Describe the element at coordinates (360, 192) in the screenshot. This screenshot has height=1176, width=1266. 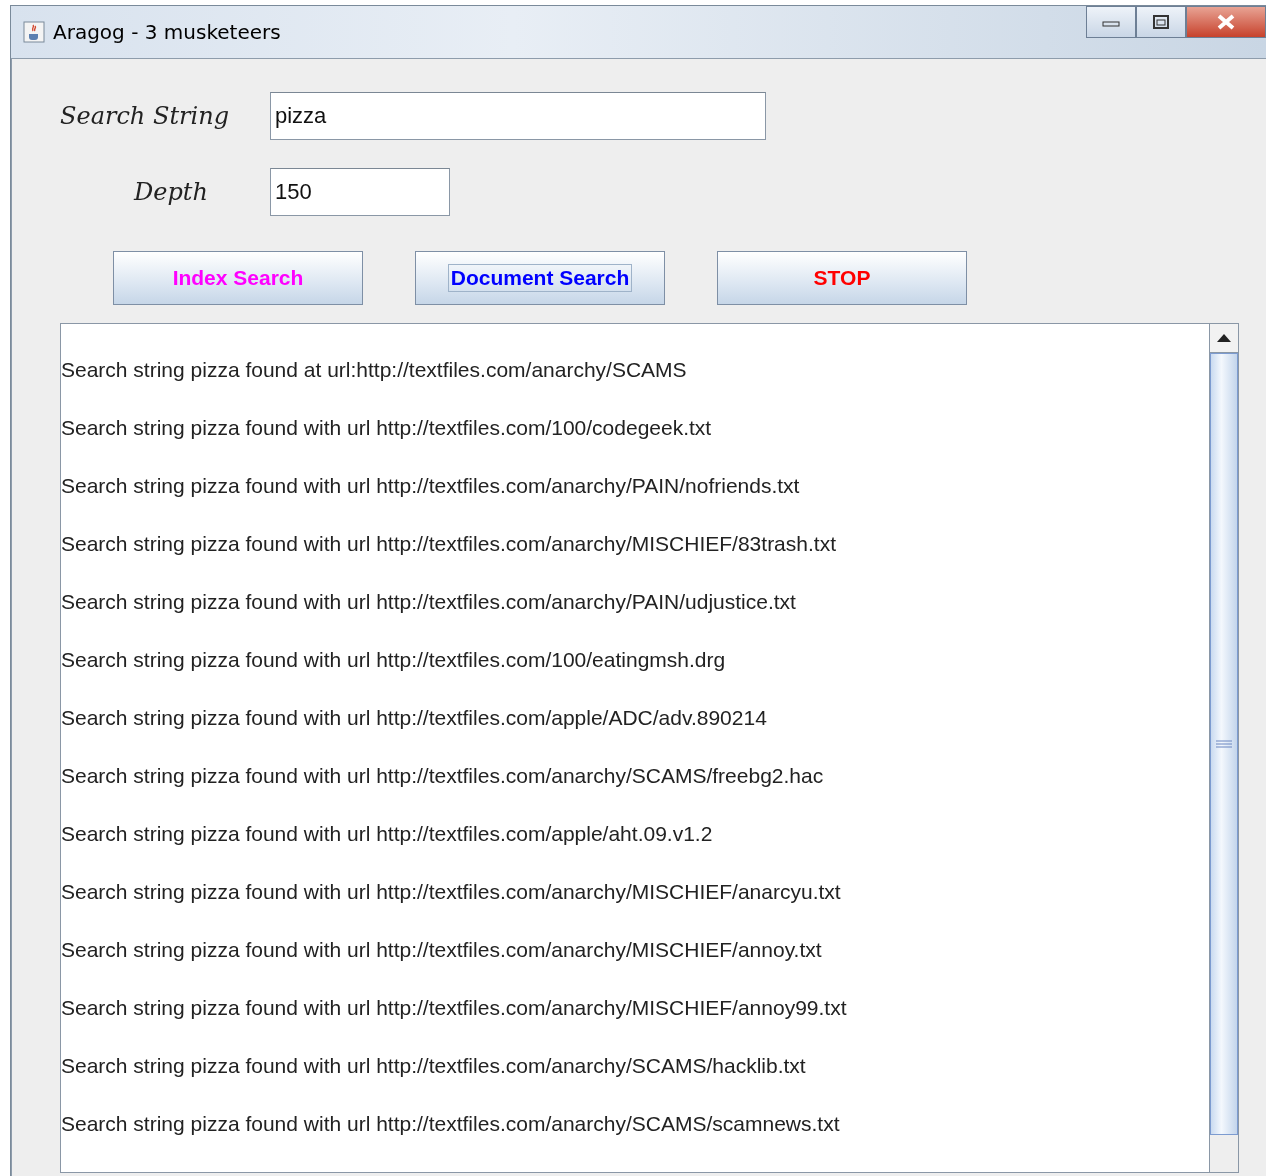
I see `text-field: 150` at that location.